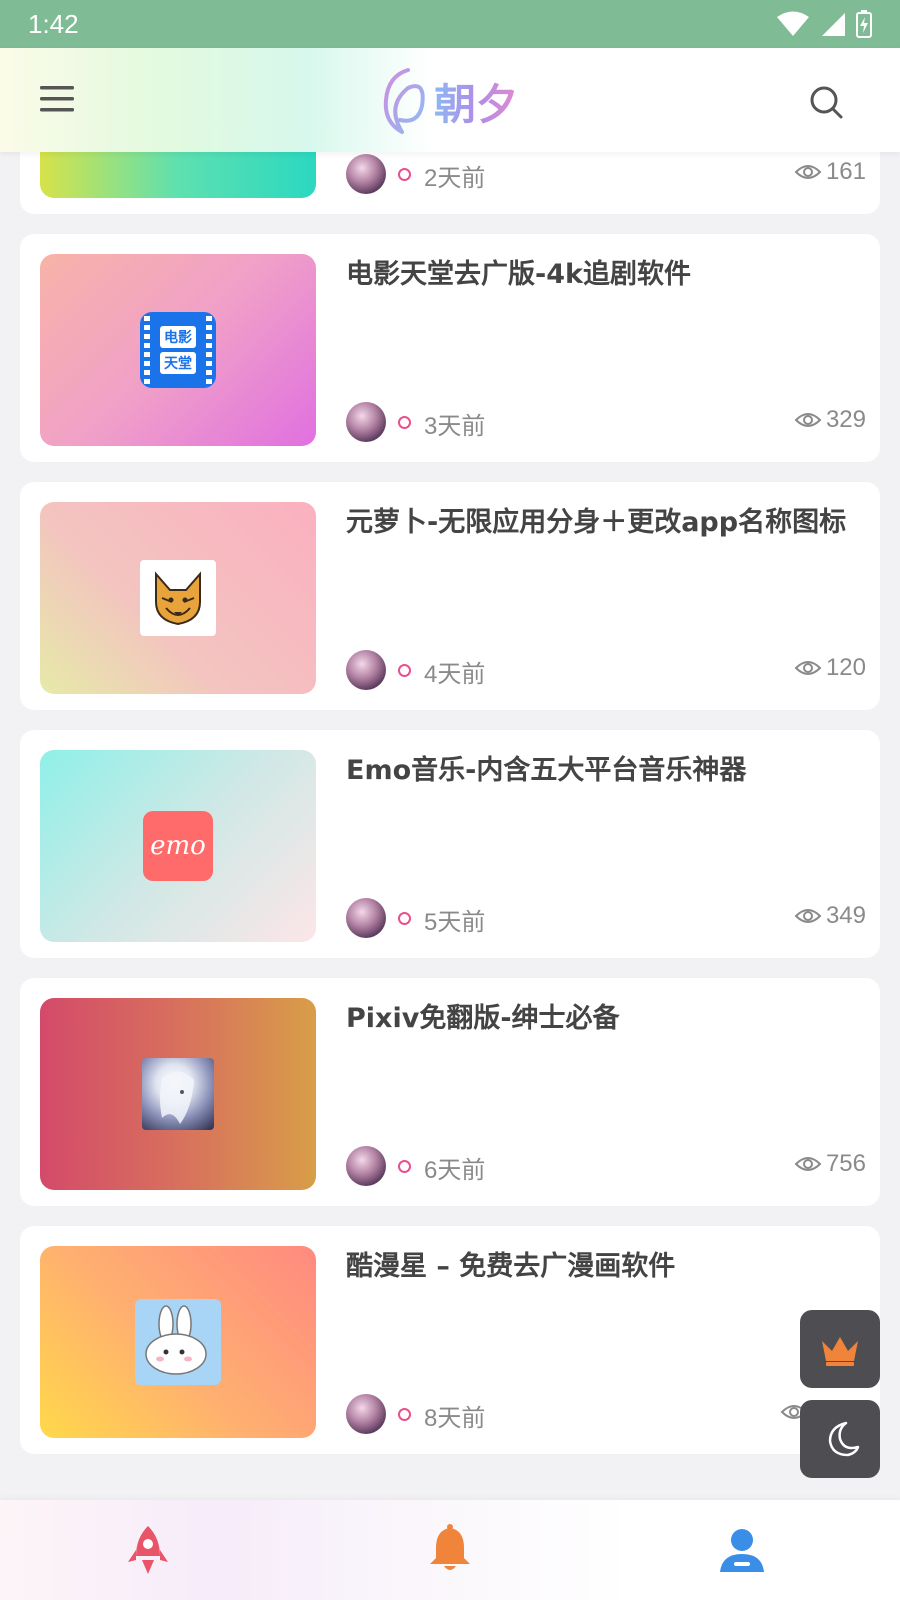  I want to click on moon-icon, so click(844, 1439).